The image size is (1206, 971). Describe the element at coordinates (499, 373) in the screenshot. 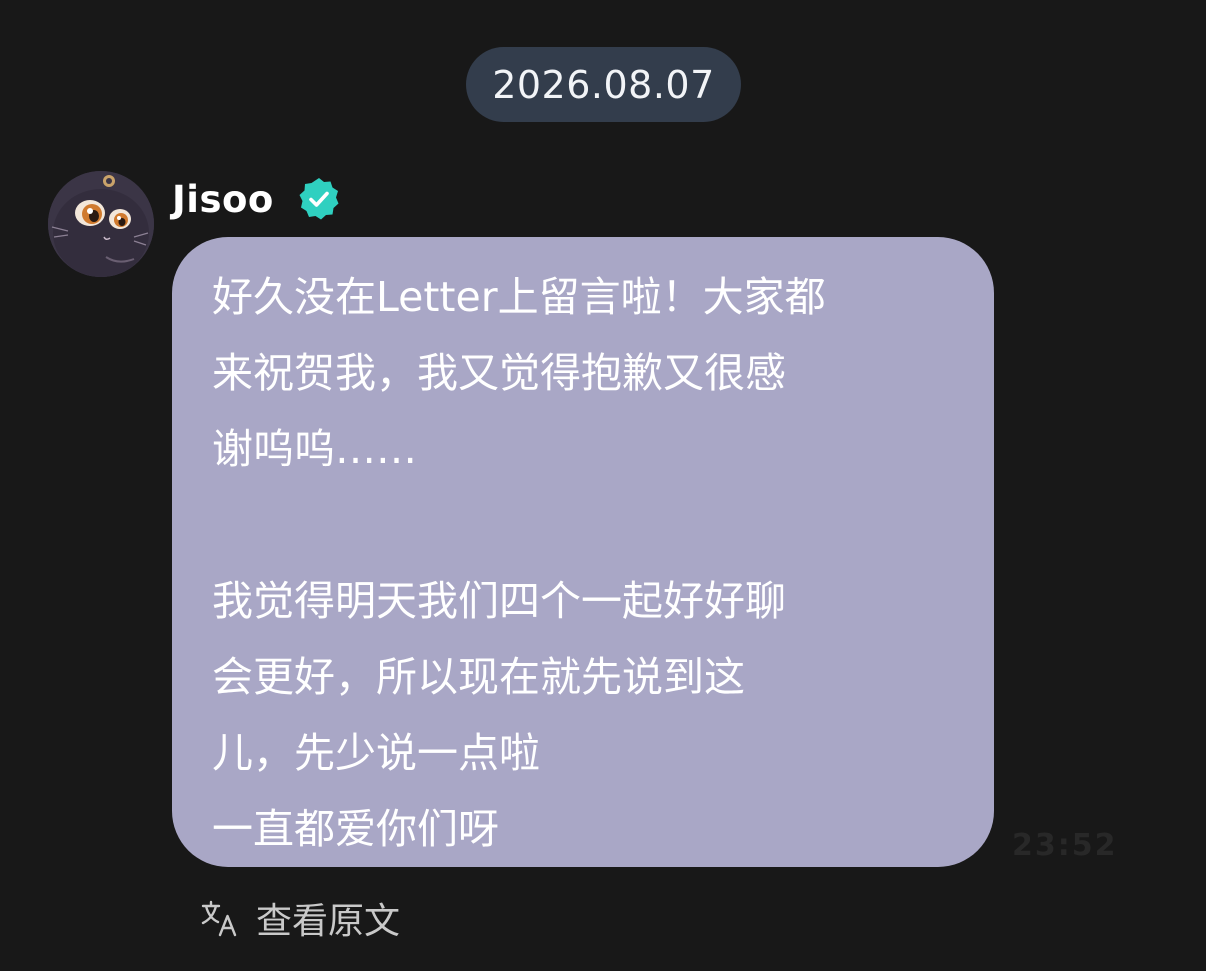

I see `message-line: 来祝贺我，我又觉得抱歉又很感` at that location.